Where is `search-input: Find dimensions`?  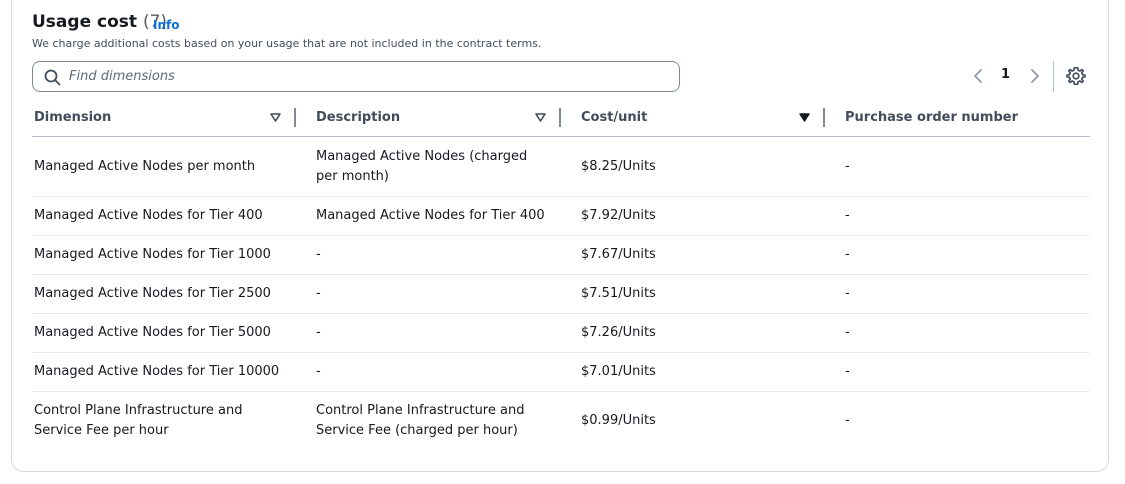
search-input: Find dimensions is located at coordinates (356, 76).